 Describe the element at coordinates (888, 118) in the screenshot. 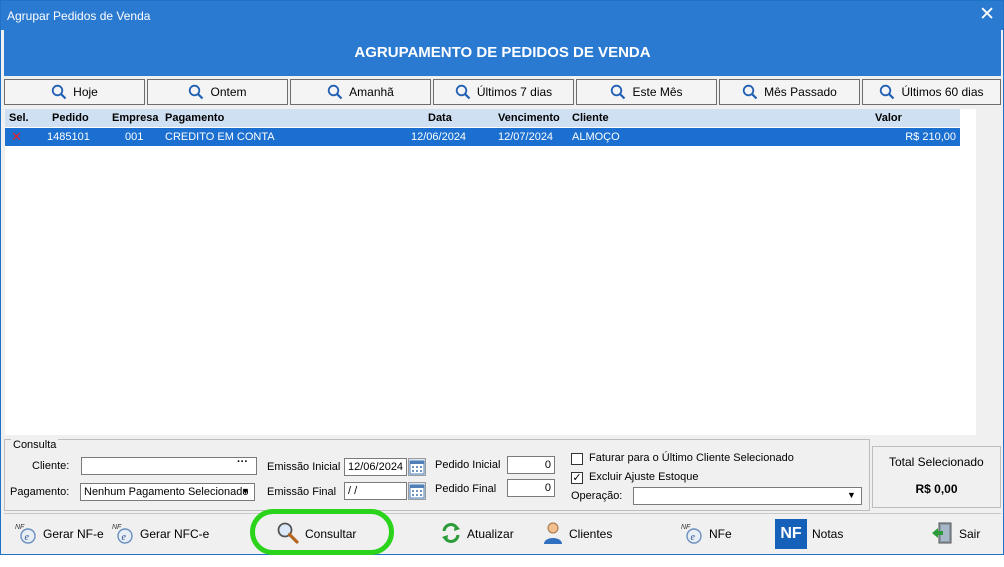

I see `column-header-valor: Valor` at that location.